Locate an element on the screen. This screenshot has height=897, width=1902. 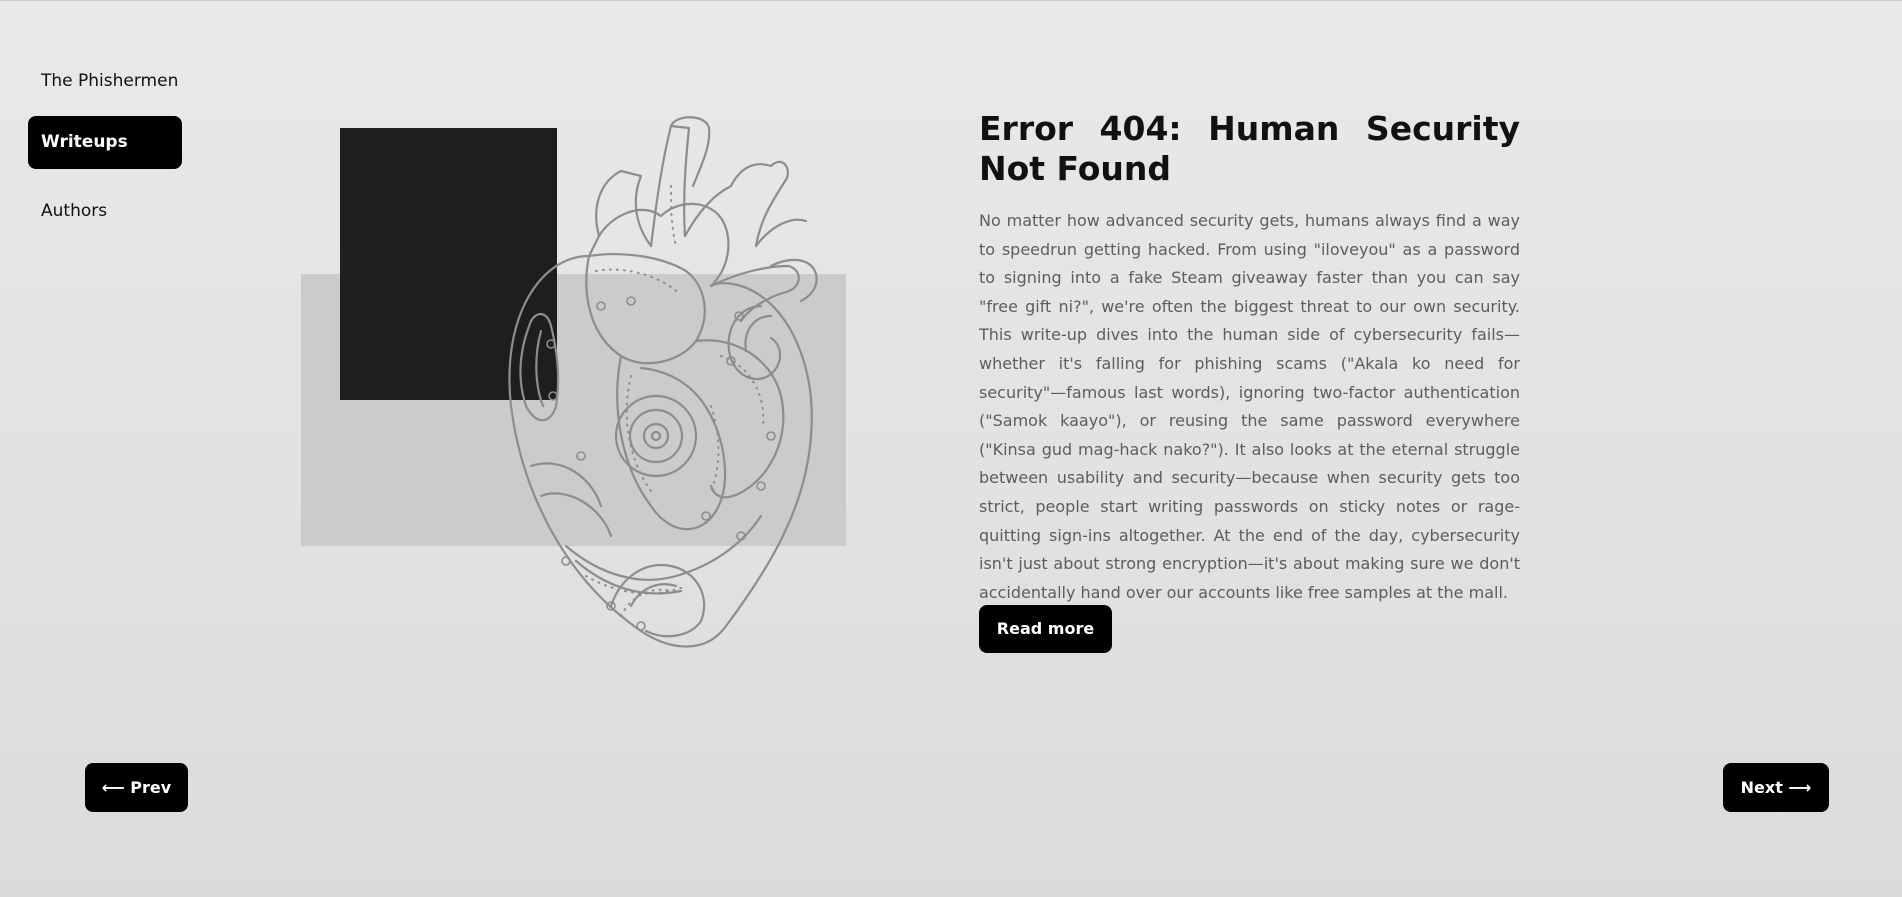
article-title: Error 404: Human Security Not Found is located at coordinates (1249, 148).